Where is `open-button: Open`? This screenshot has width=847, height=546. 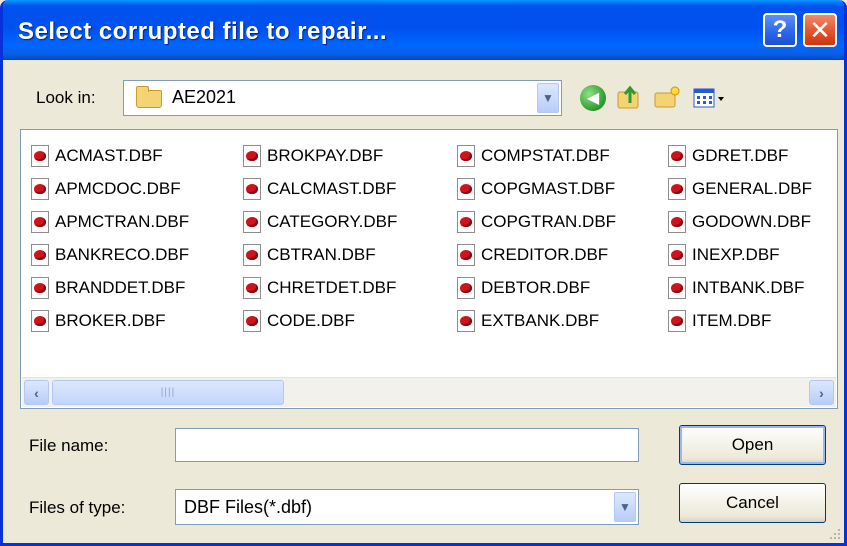
open-button: Open is located at coordinates (752, 445).